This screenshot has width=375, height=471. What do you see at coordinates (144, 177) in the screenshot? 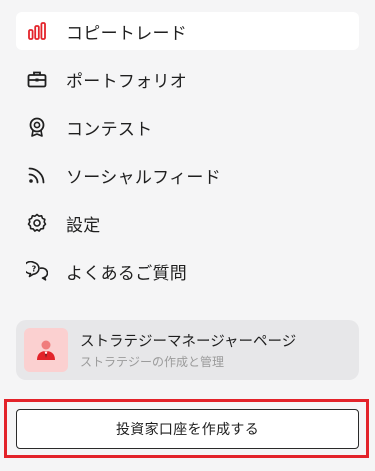
I see `menu-item-label: ソーシャルフィード` at bounding box center [144, 177].